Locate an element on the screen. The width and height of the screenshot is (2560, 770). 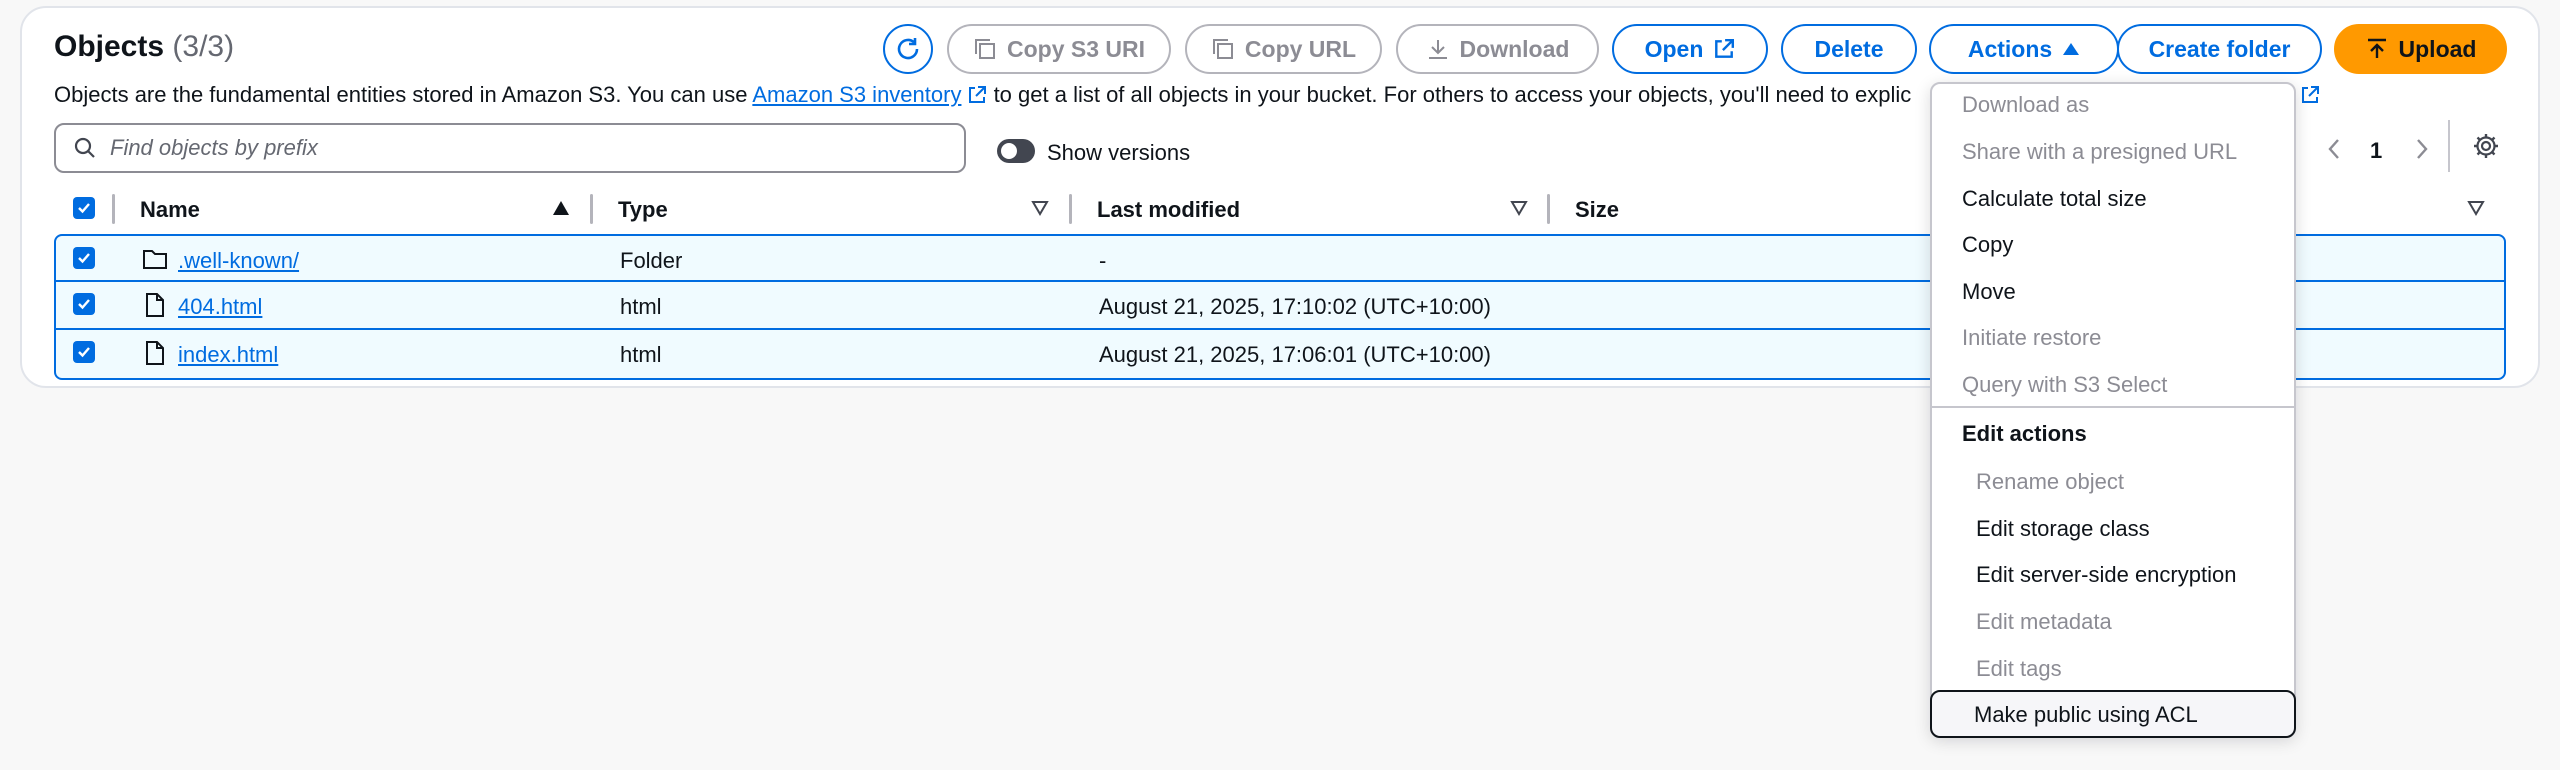
delete-label: Delete is located at coordinates (1849, 48).